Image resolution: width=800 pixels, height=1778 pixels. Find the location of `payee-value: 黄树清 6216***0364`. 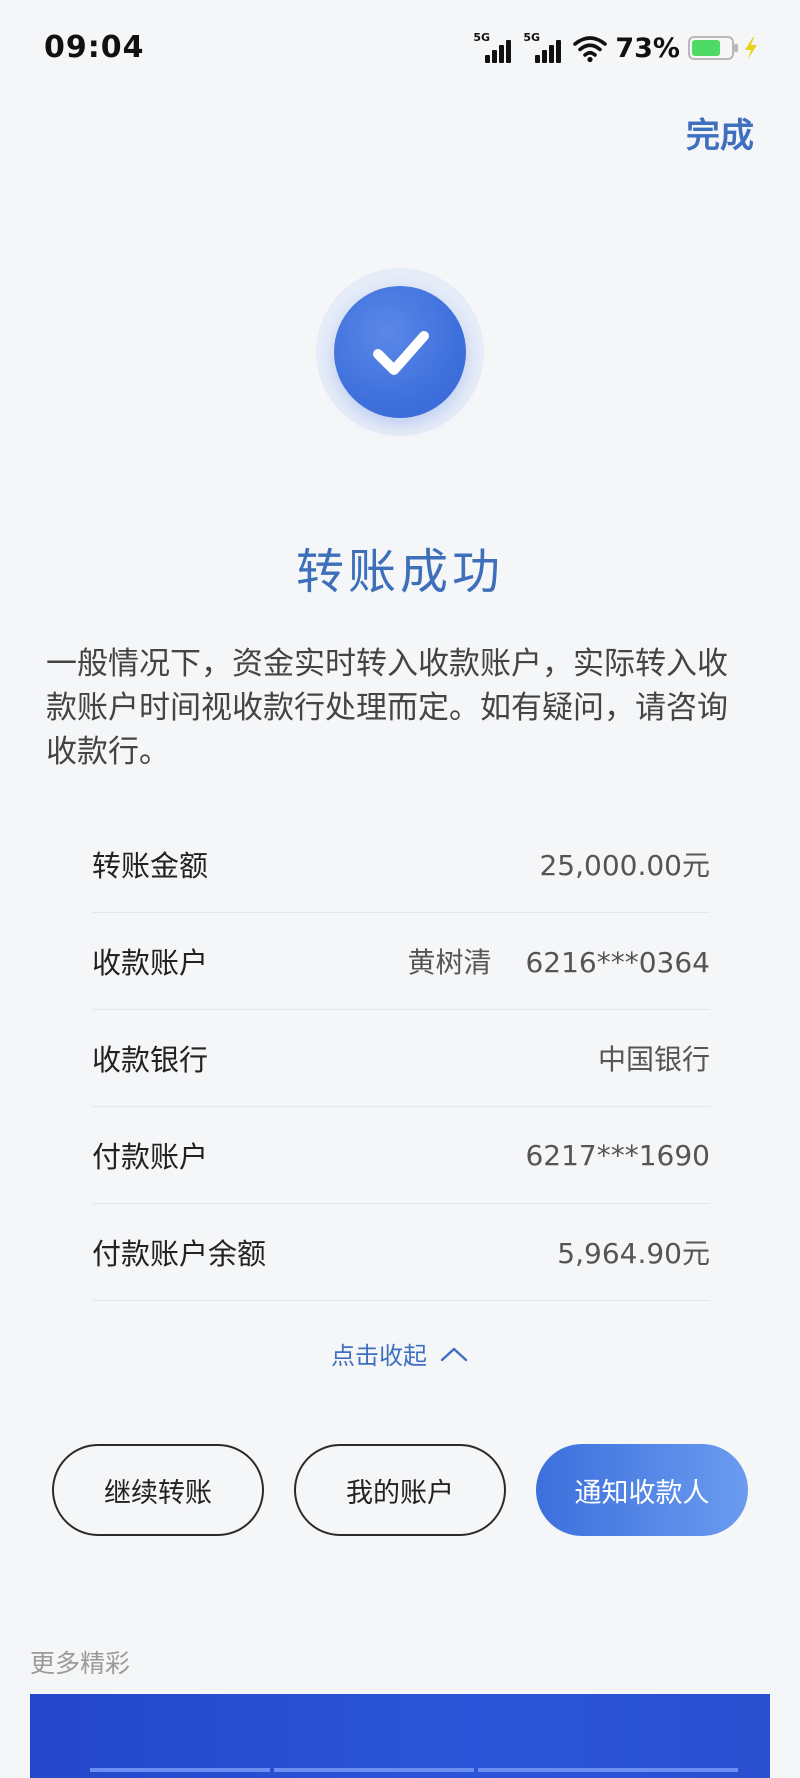

payee-value: 黄树清 6216***0364 is located at coordinates (558, 961).